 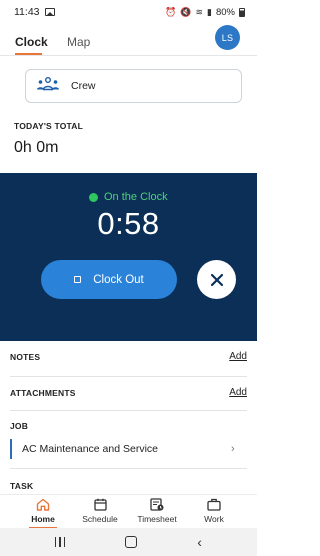 What do you see at coordinates (186, 11) in the screenshot?
I see `mute-icon: 🔇` at bounding box center [186, 11].